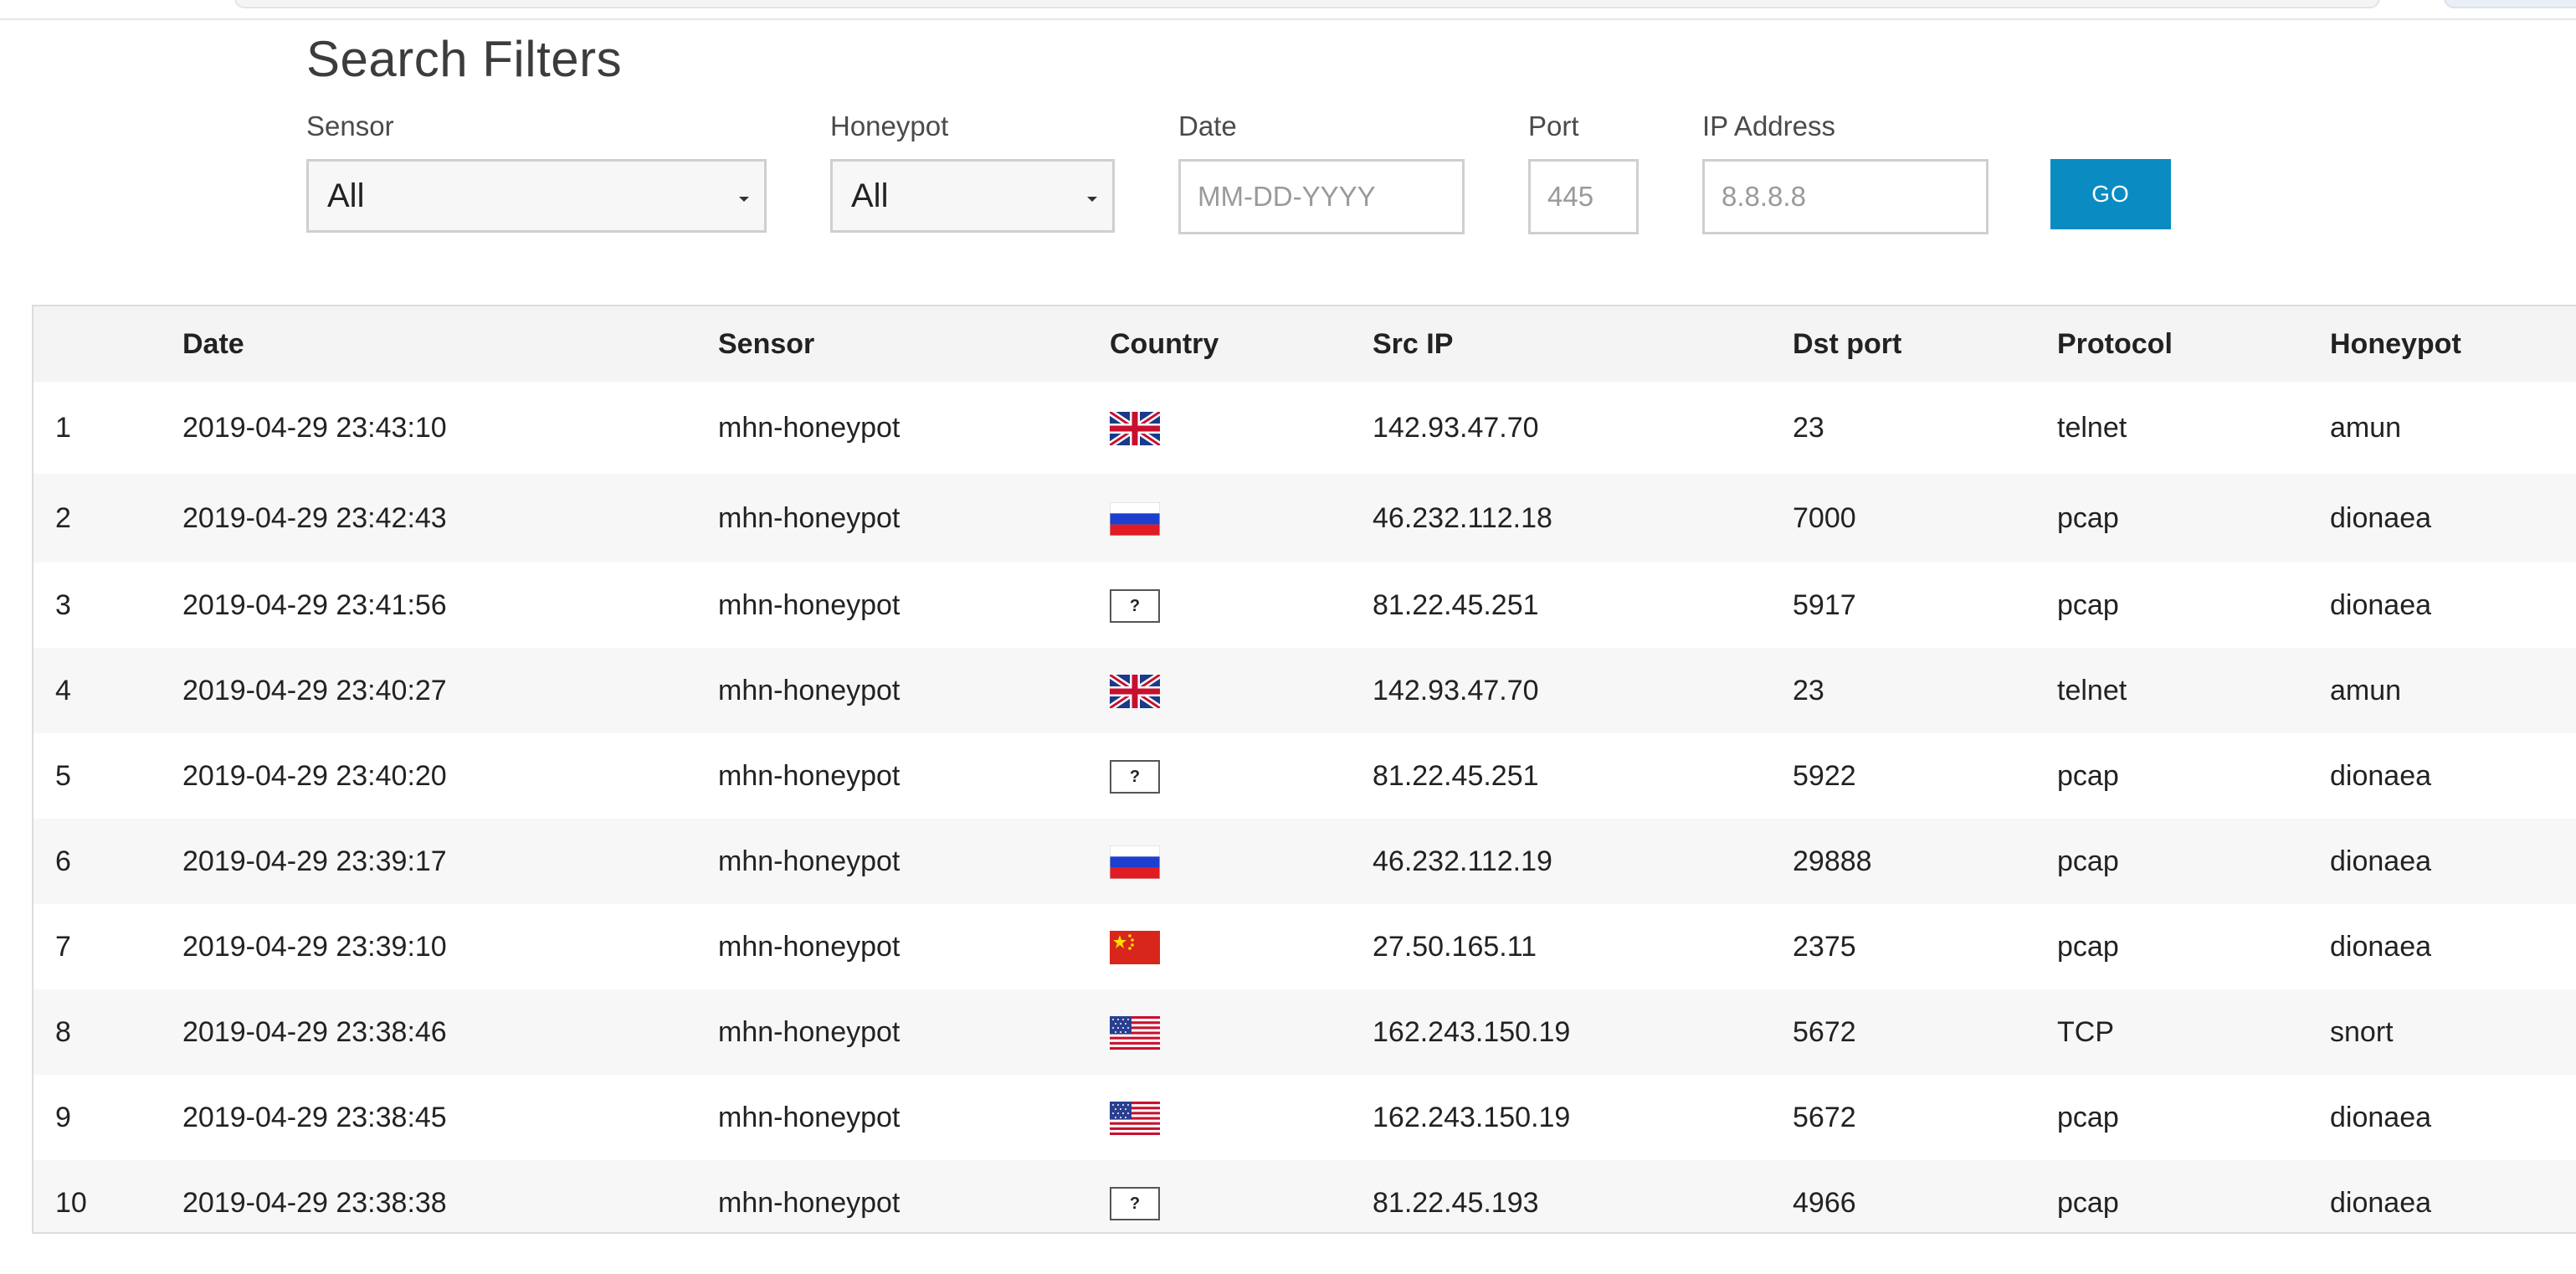 This screenshot has width=2576, height=1274. Describe the element at coordinates (2085, 1031) in the screenshot. I see `row-protocol: TCP` at that location.